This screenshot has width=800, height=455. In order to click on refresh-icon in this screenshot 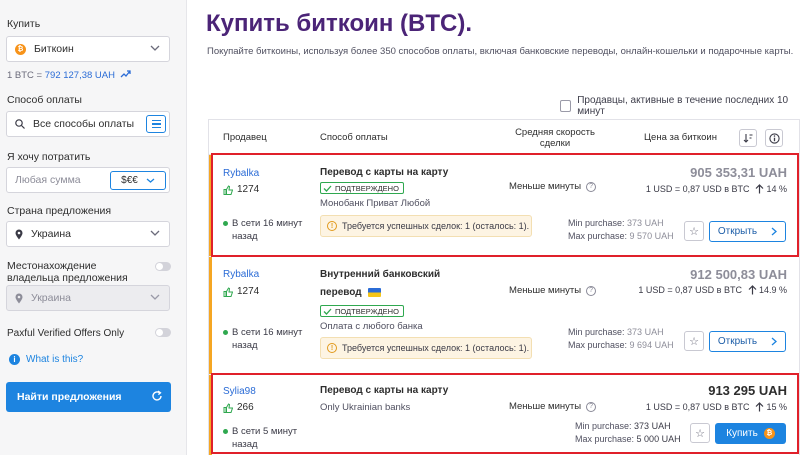, I will do `click(157, 395)`.